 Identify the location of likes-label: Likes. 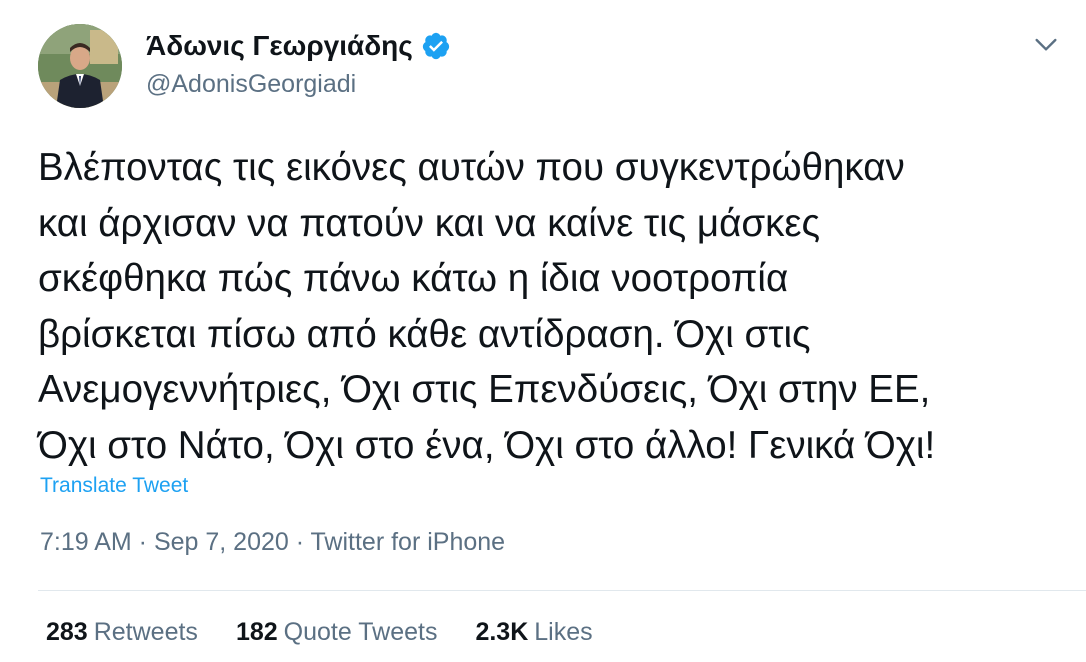
(563, 632).